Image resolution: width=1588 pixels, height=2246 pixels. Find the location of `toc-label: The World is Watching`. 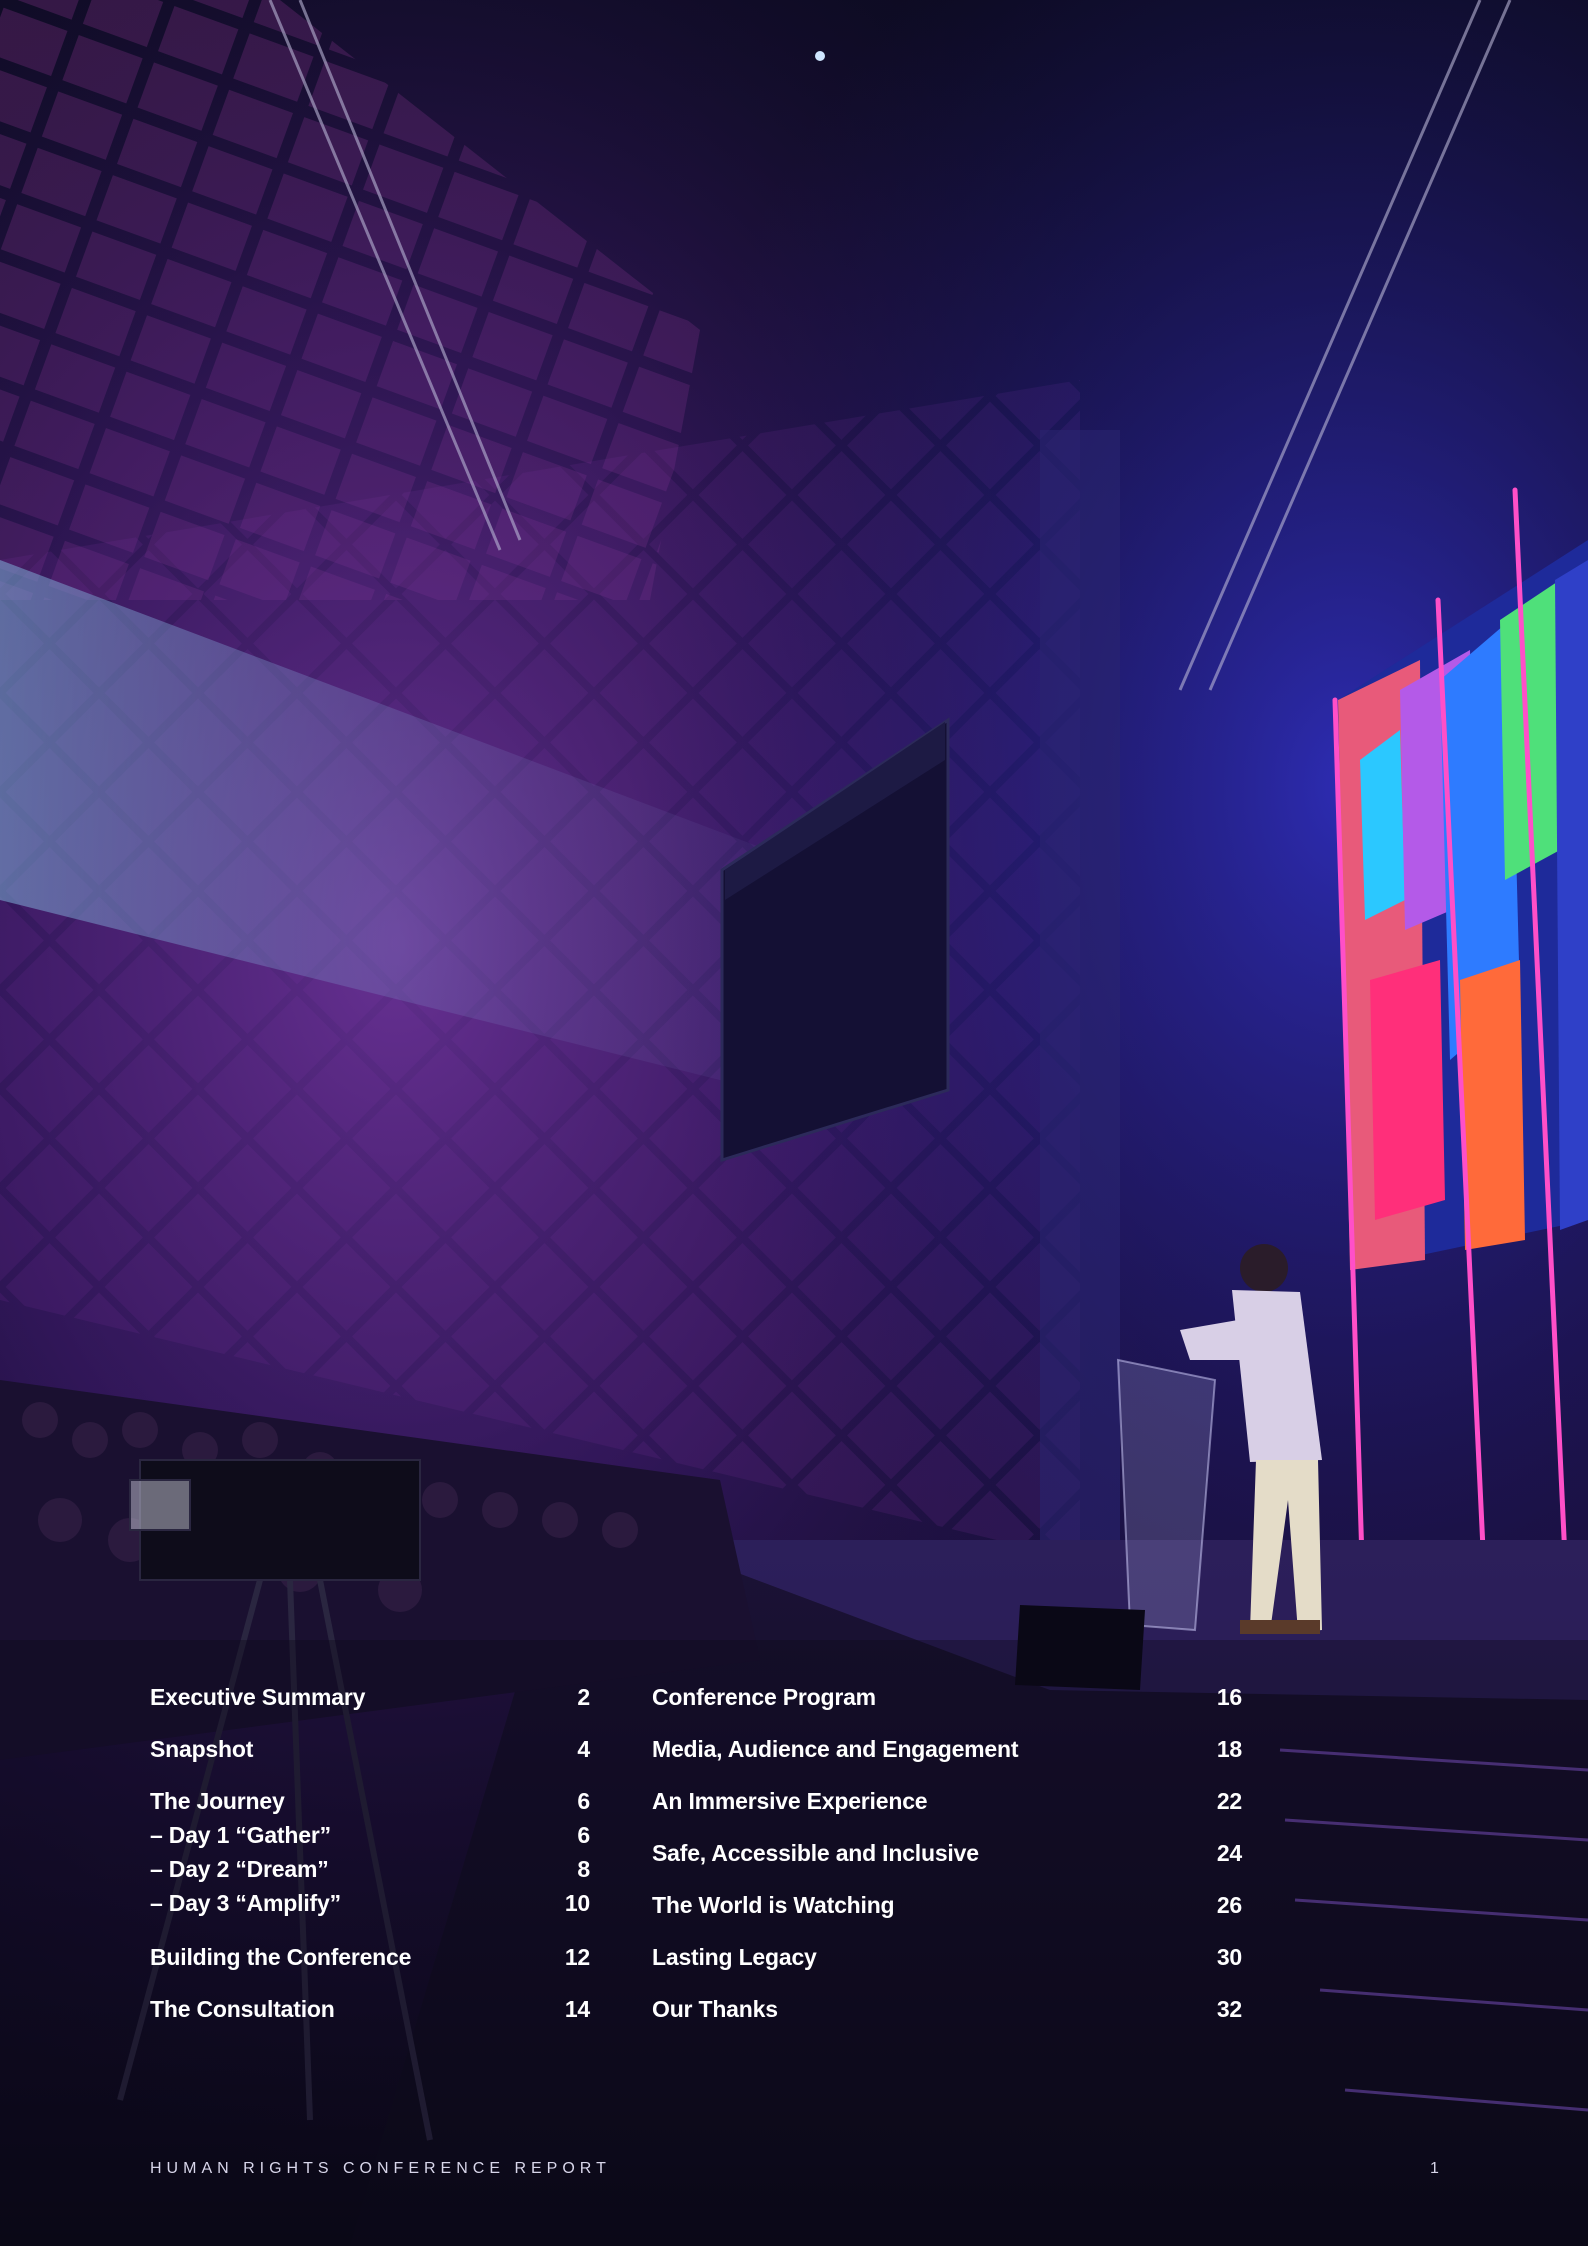

toc-label: The World is Watching is located at coordinates (773, 1905).